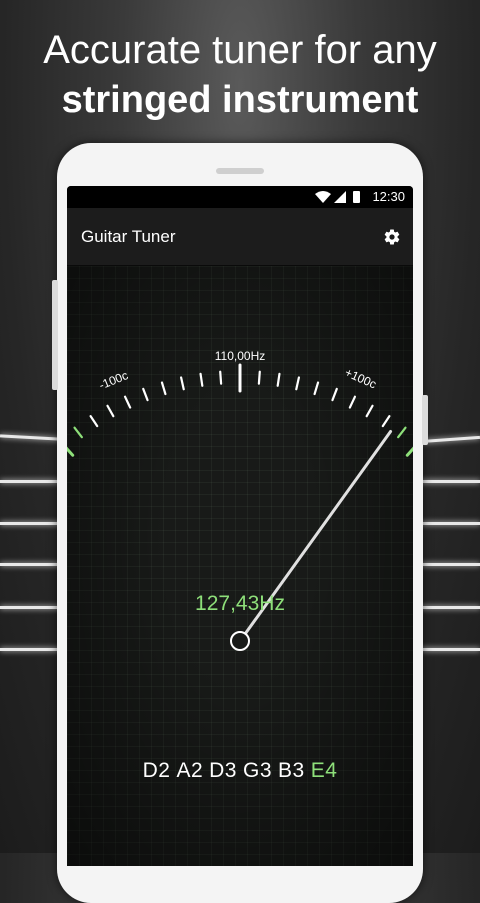  I want to click on status-bar: 12:30, so click(240, 197).